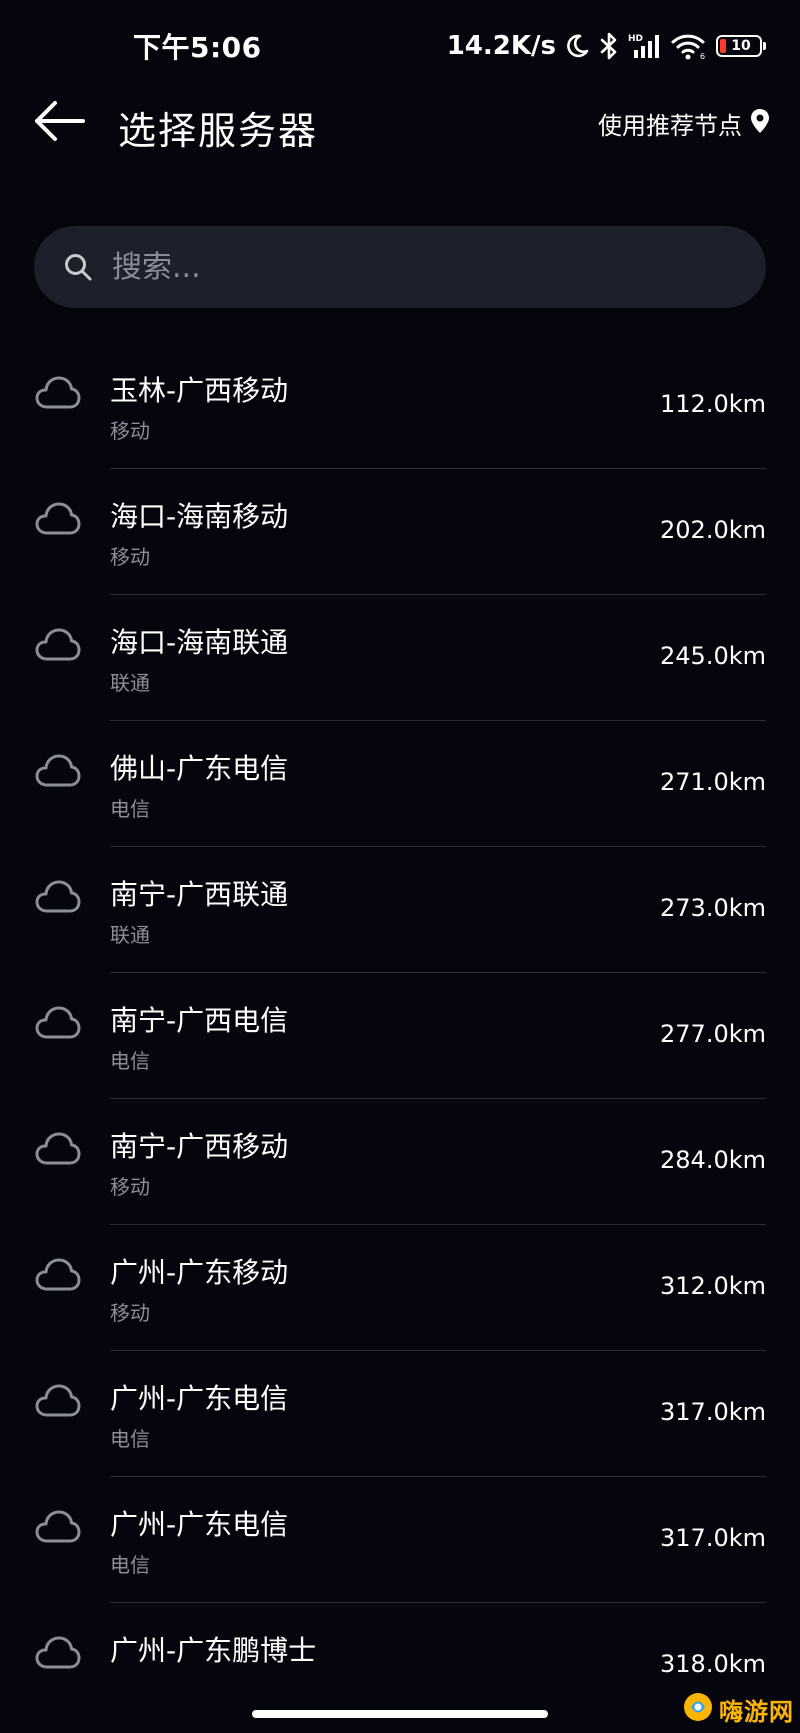 This screenshot has width=800, height=1733. Describe the element at coordinates (670, 126) in the screenshot. I see `recommend-label: 使用推荐节点` at that location.